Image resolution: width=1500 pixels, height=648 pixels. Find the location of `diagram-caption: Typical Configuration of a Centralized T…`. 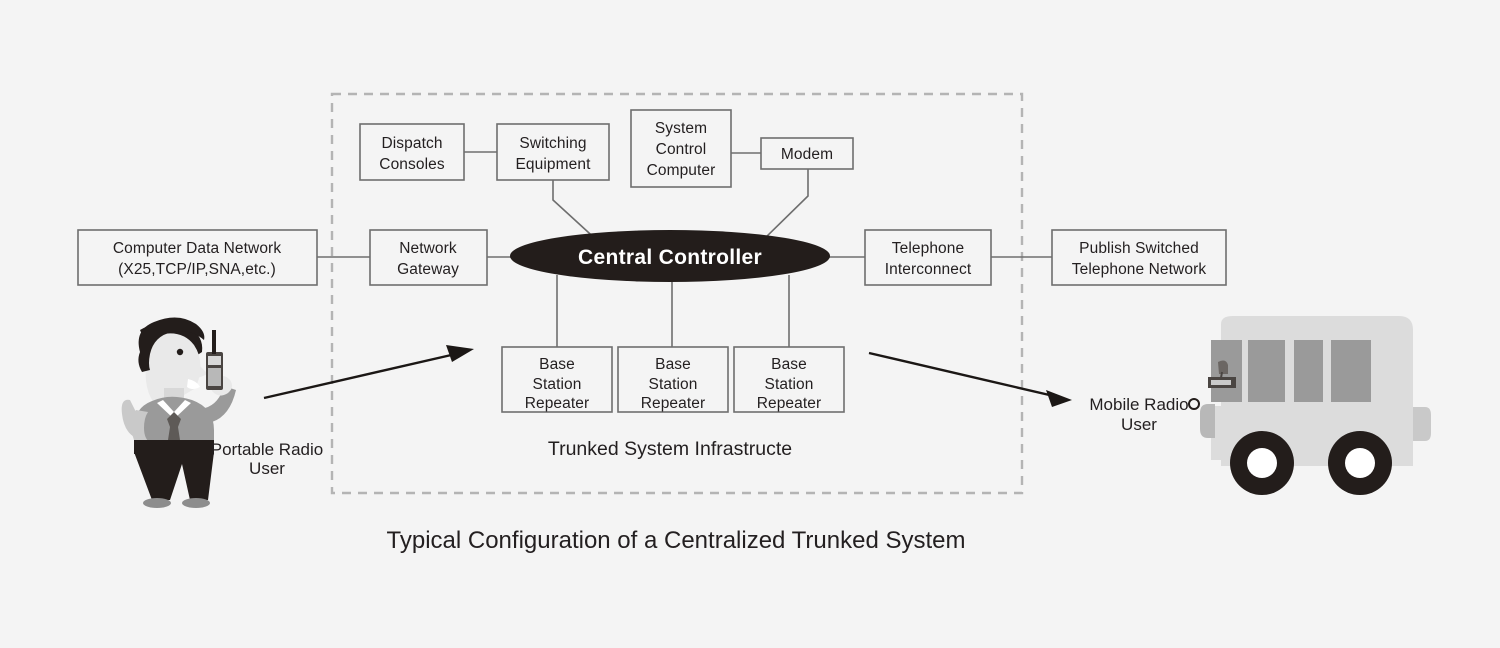

diagram-caption: Typical Configuration of a Centralized T… is located at coordinates (676, 540).